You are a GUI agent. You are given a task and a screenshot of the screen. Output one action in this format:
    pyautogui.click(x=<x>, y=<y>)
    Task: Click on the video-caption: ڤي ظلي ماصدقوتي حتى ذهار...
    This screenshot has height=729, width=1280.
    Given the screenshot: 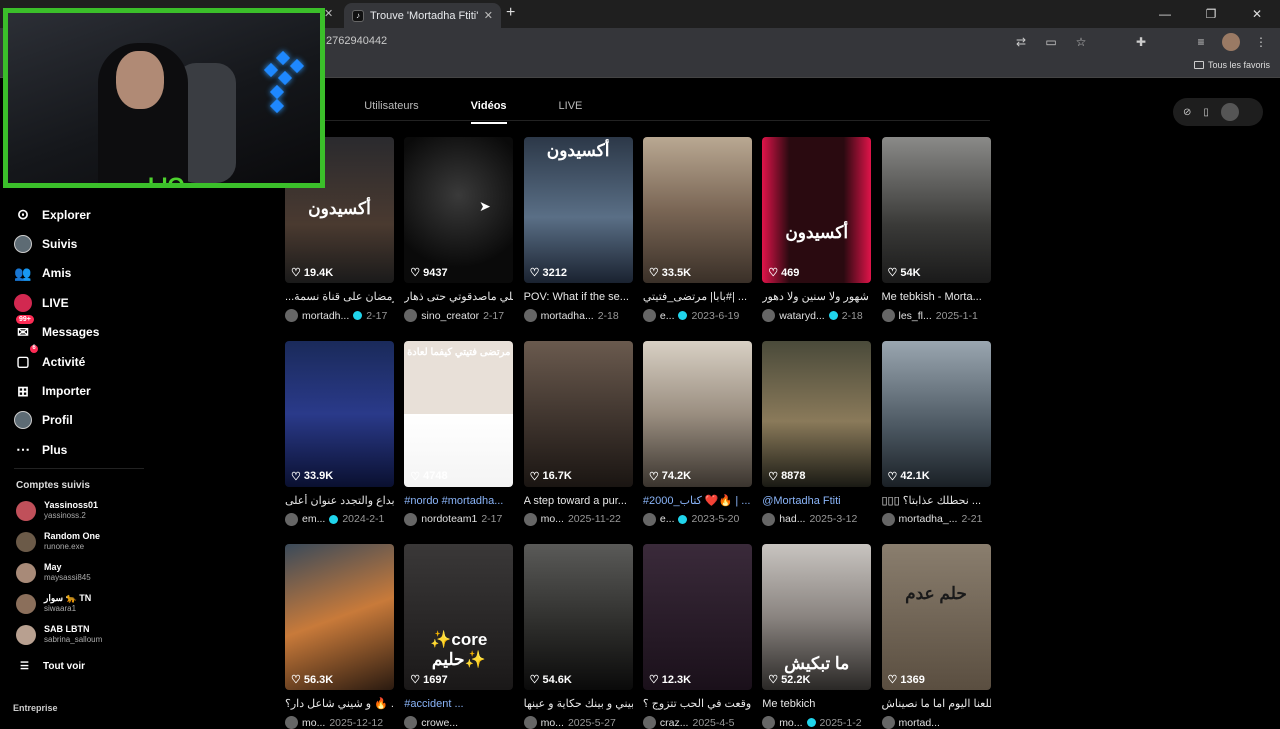 What is the action you would take?
    pyautogui.click(x=458, y=297)
    